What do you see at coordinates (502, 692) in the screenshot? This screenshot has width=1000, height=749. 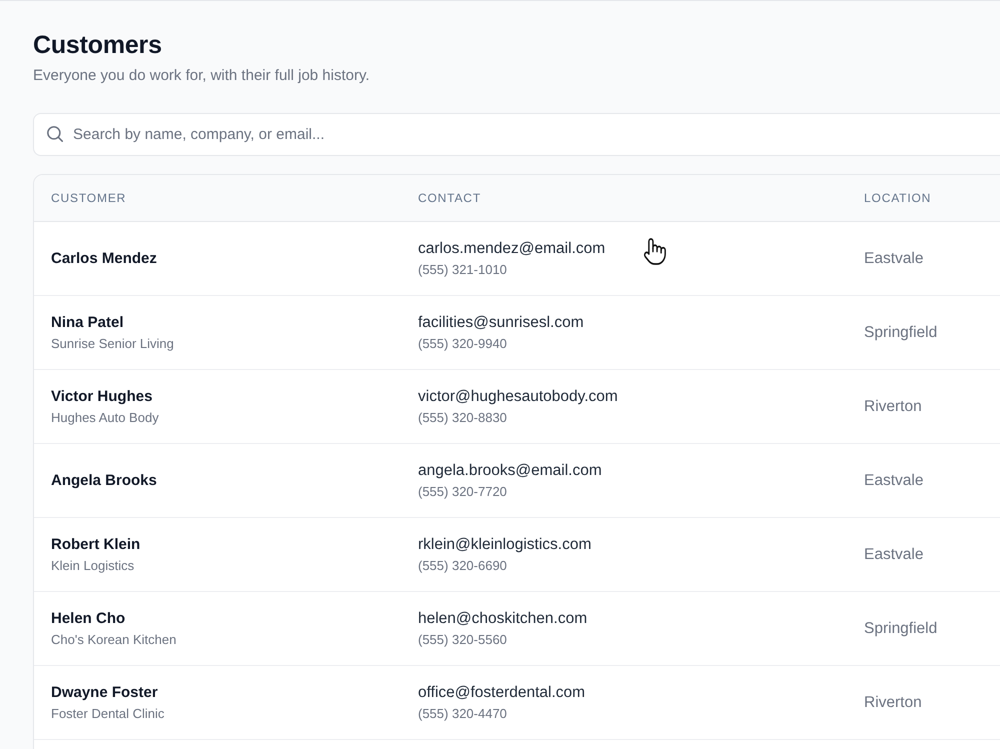 I see `contact-email: office@fosterdental.com` at bounding box center [502, 692].